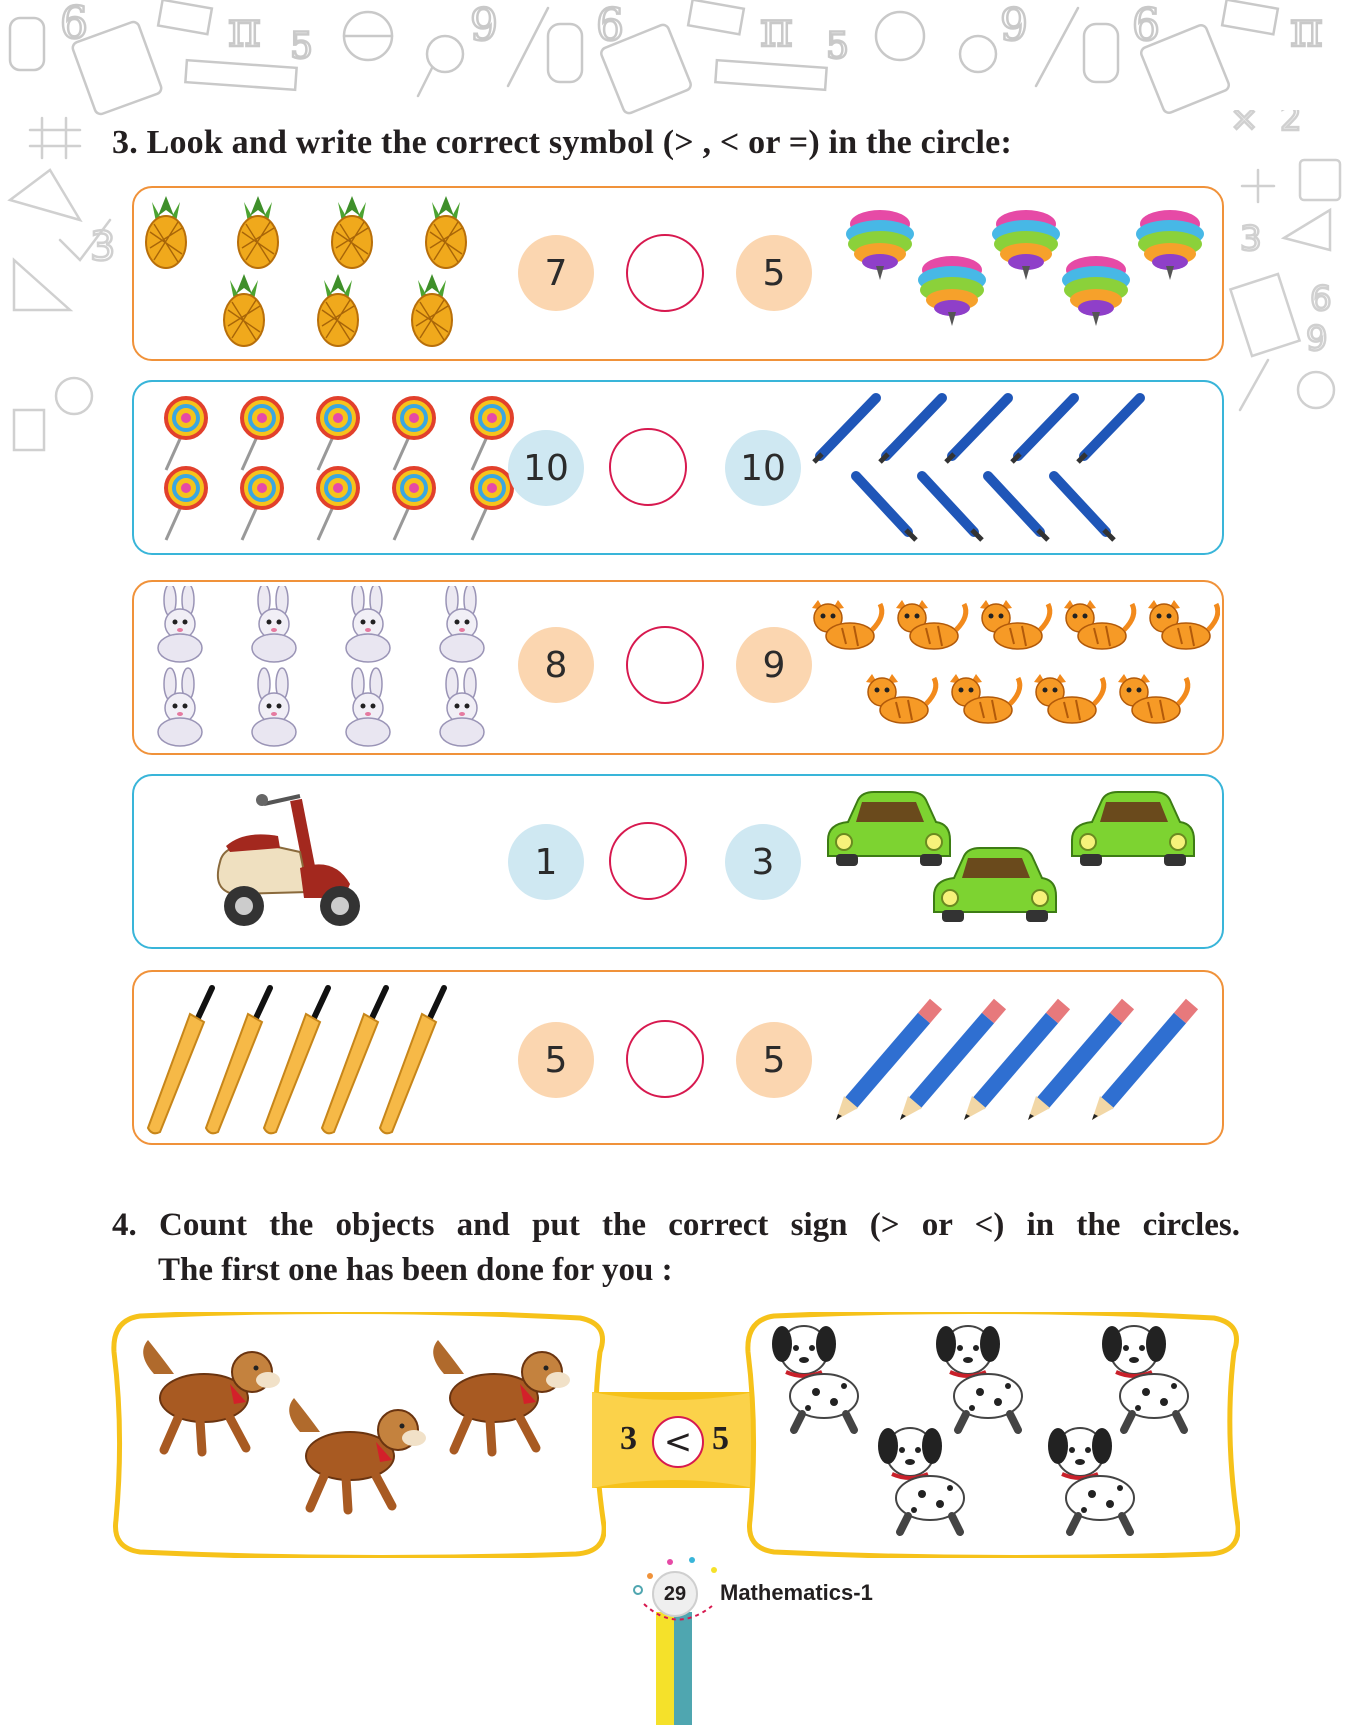 The height and width of the screenshot is (1725, 1350). I want to click on example-left-count: 3, so click(628, 1438).